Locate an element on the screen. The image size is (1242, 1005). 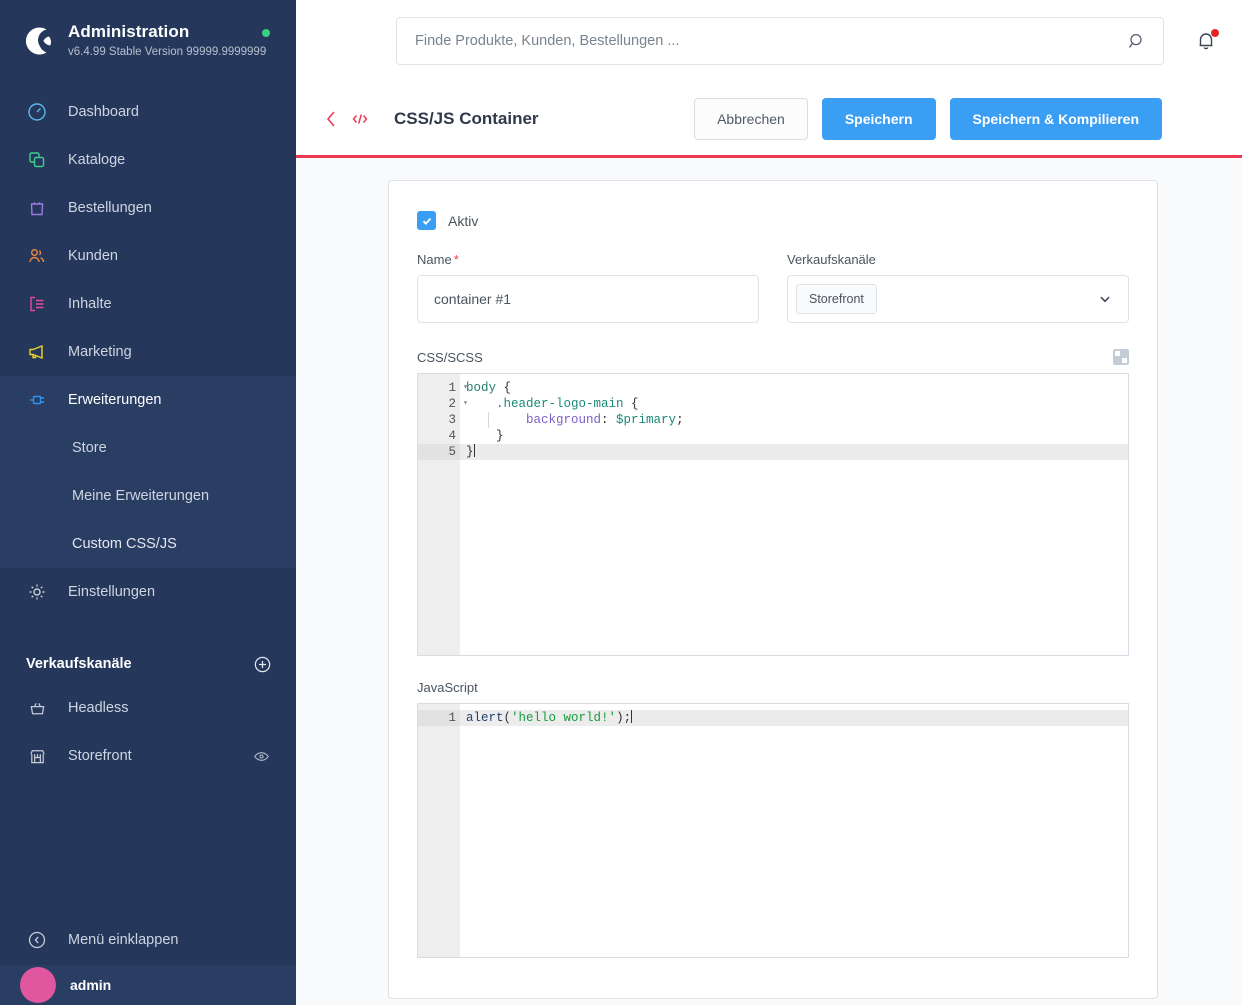
notifications-button is located at coordinates (1206, 41).